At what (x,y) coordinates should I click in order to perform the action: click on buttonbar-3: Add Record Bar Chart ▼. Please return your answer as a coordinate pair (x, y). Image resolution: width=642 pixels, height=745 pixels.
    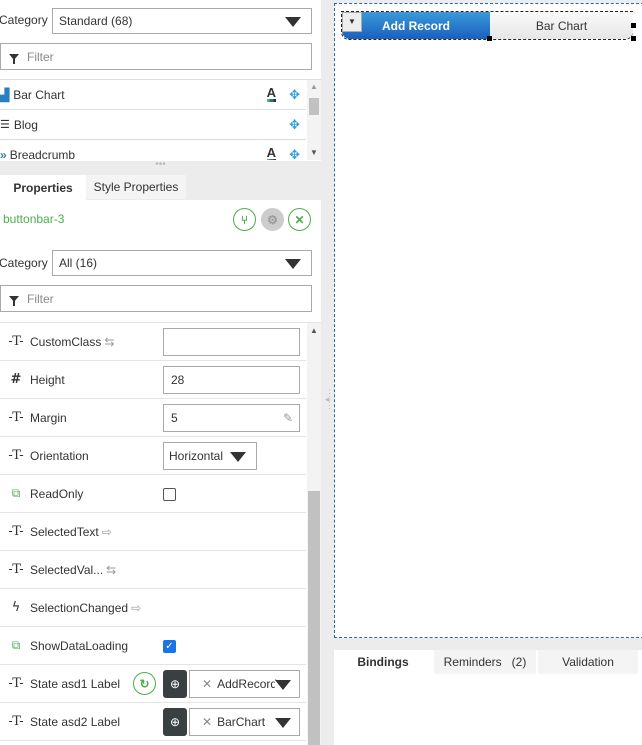
    Looking at the image, I should click on (488, 26).